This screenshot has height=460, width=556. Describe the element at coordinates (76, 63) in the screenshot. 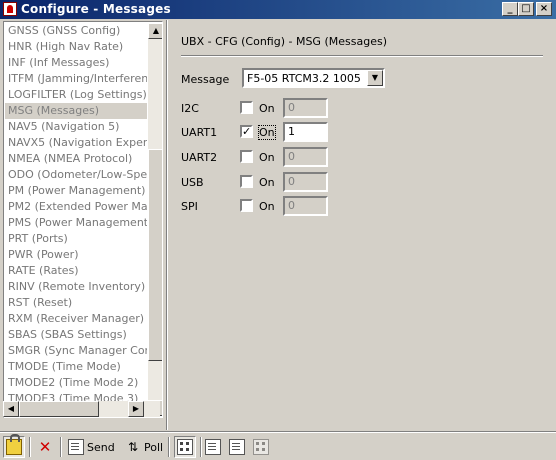

I see `list-item: INF (Inf Messages)` at that location.